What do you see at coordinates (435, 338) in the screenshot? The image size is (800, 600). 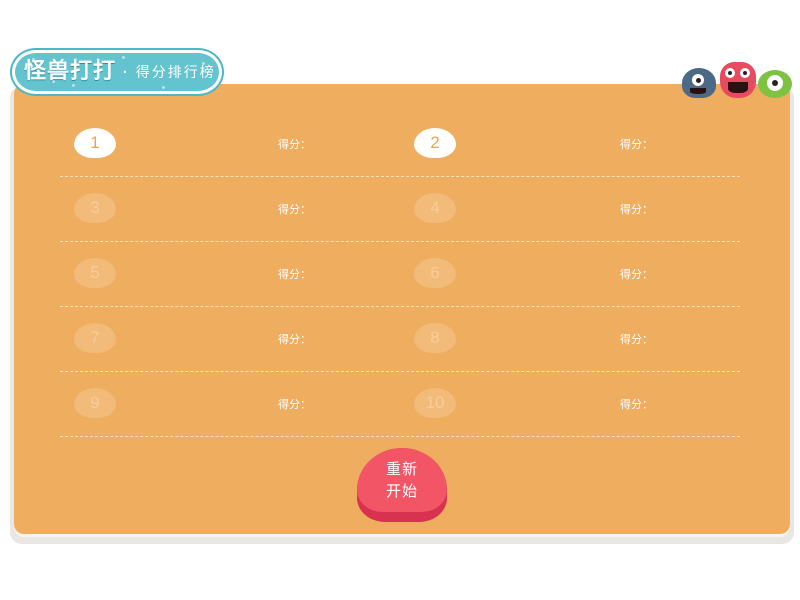 I see `rank-badge: 8` at bounding box center [435, 338].